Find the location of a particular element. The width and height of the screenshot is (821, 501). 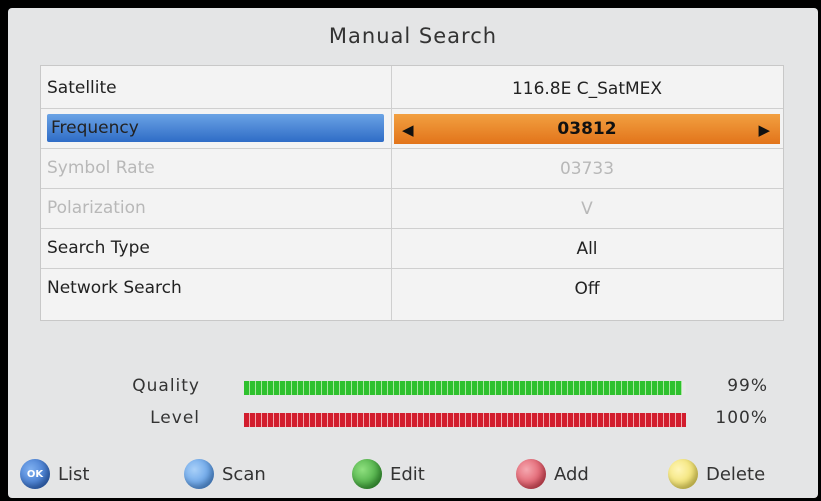

blue-circle-icon is located at coordinates (199, 474).